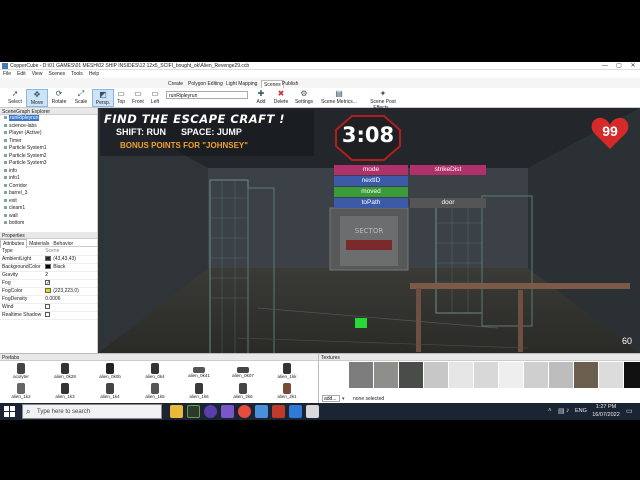 Image resolution: width=640 pixels, height=480 pixels. I want to click on tree-node: Timer, so click(48, 142).